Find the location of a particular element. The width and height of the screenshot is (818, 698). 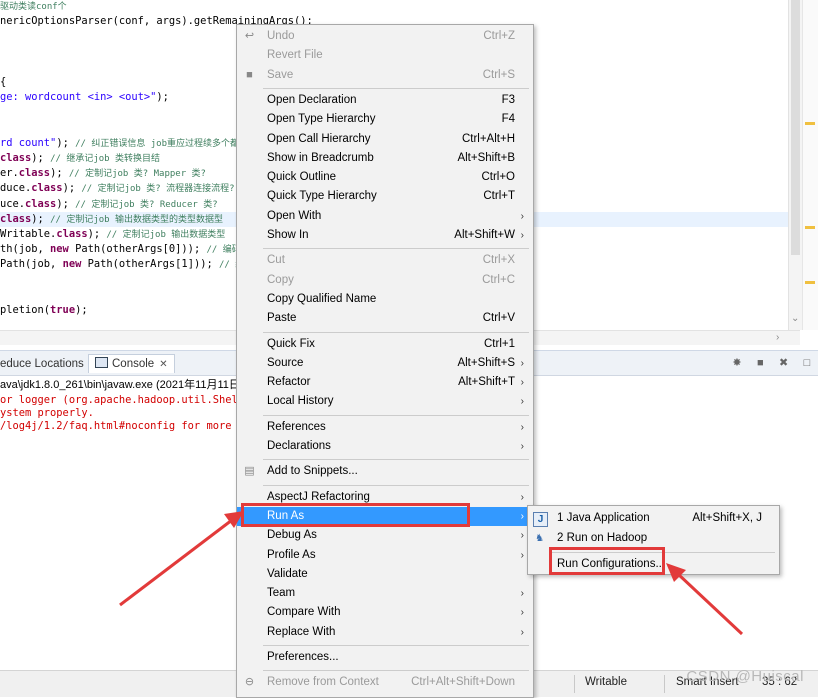

menu-item-replace-with: Replace With › is located at coordinates (385, 632).